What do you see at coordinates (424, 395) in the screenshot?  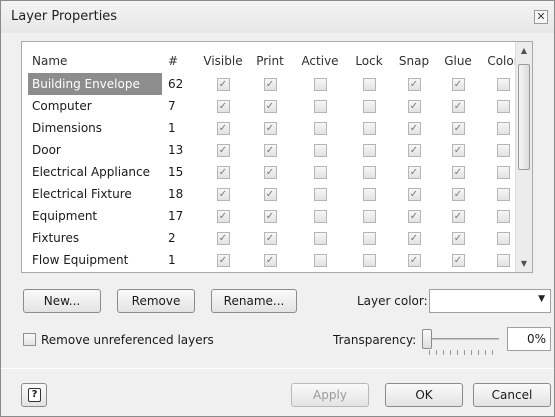 I see `ok-button: OK` at bounding box center [424, 395].